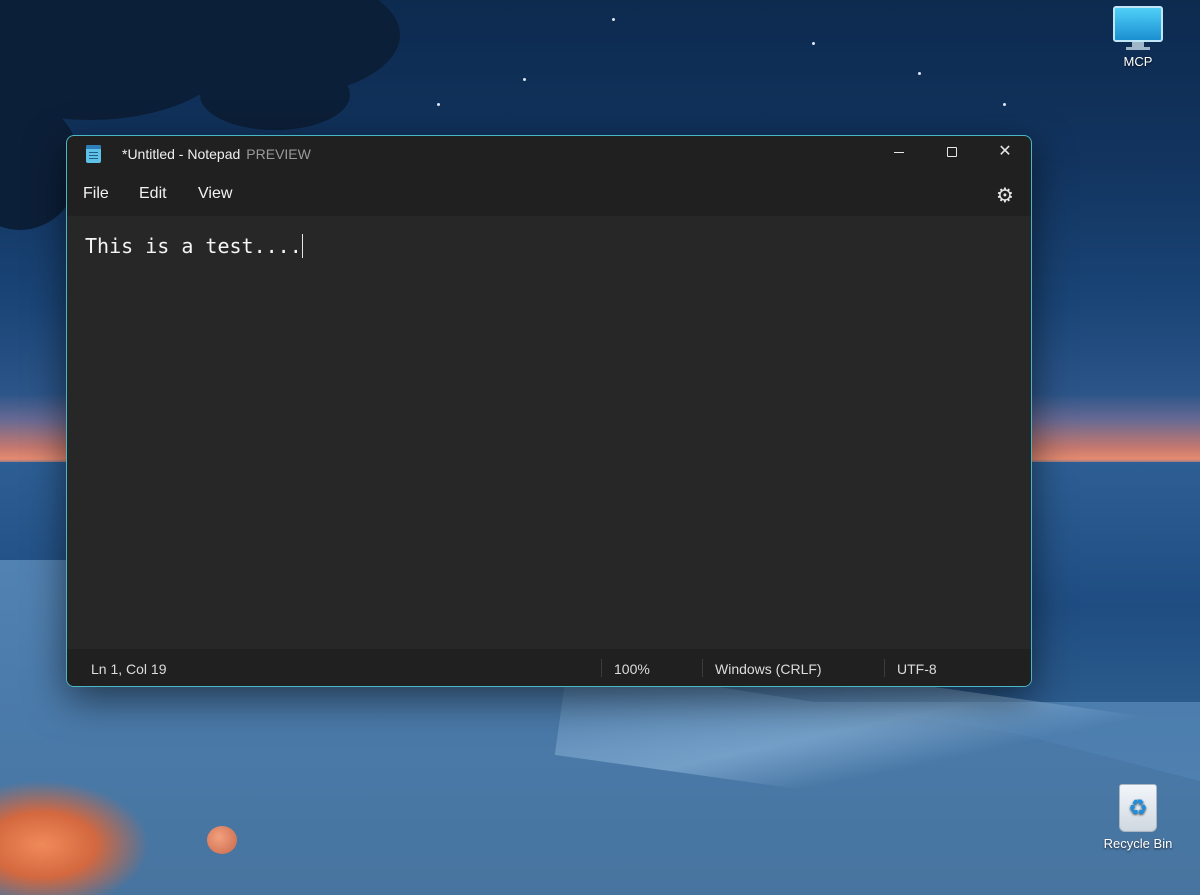  Describe the element at coordinates (181, 154) in the screenshot. I see `window-title-text: *Untitled - Notepad` at that location.